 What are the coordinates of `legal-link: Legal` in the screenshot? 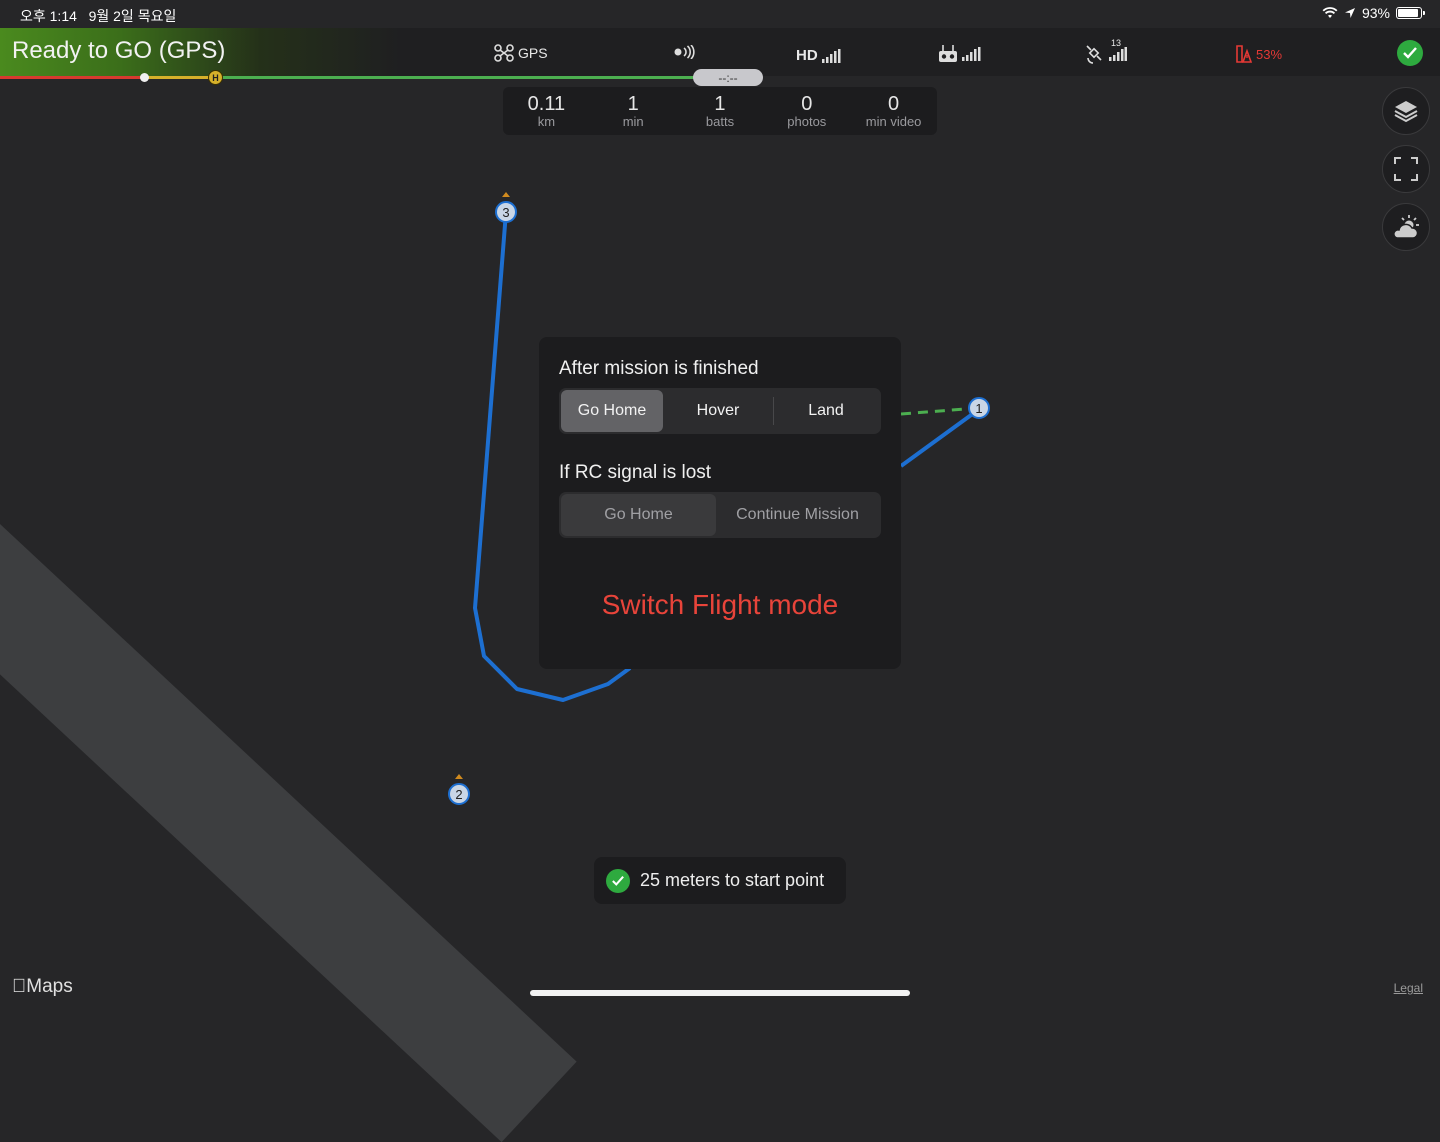 It's located at (1408, 988).